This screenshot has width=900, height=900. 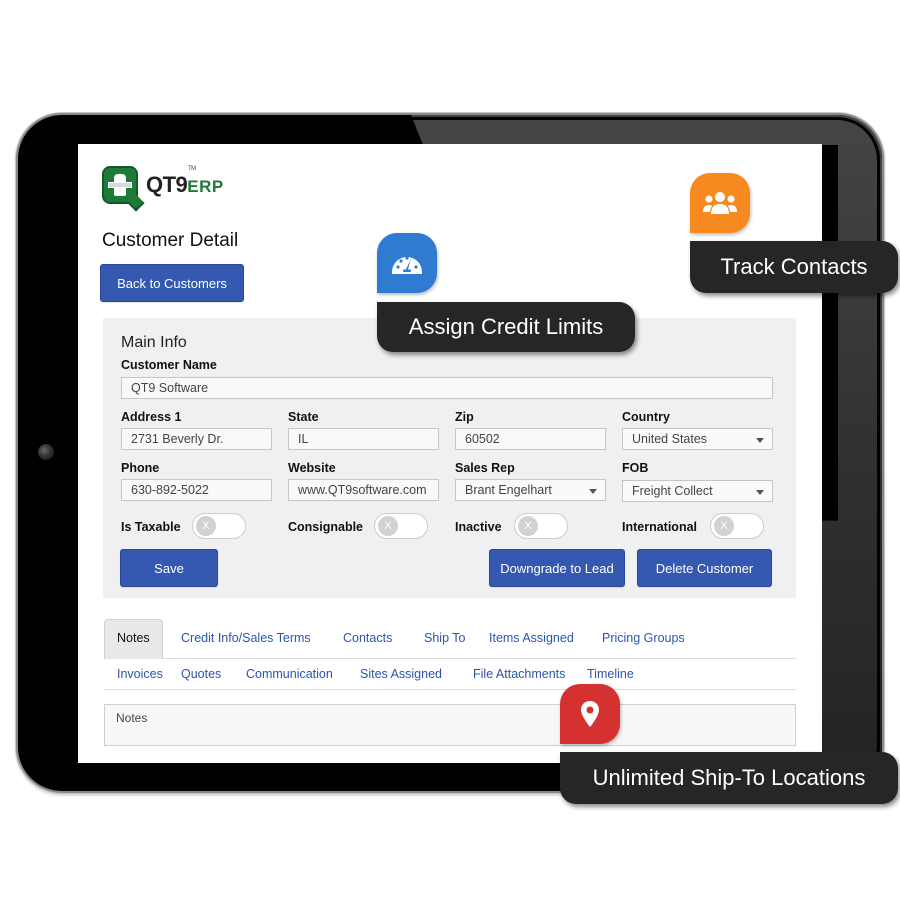 I want to click on customer-name-input: QT9 Software, so click(x=447, y=388).